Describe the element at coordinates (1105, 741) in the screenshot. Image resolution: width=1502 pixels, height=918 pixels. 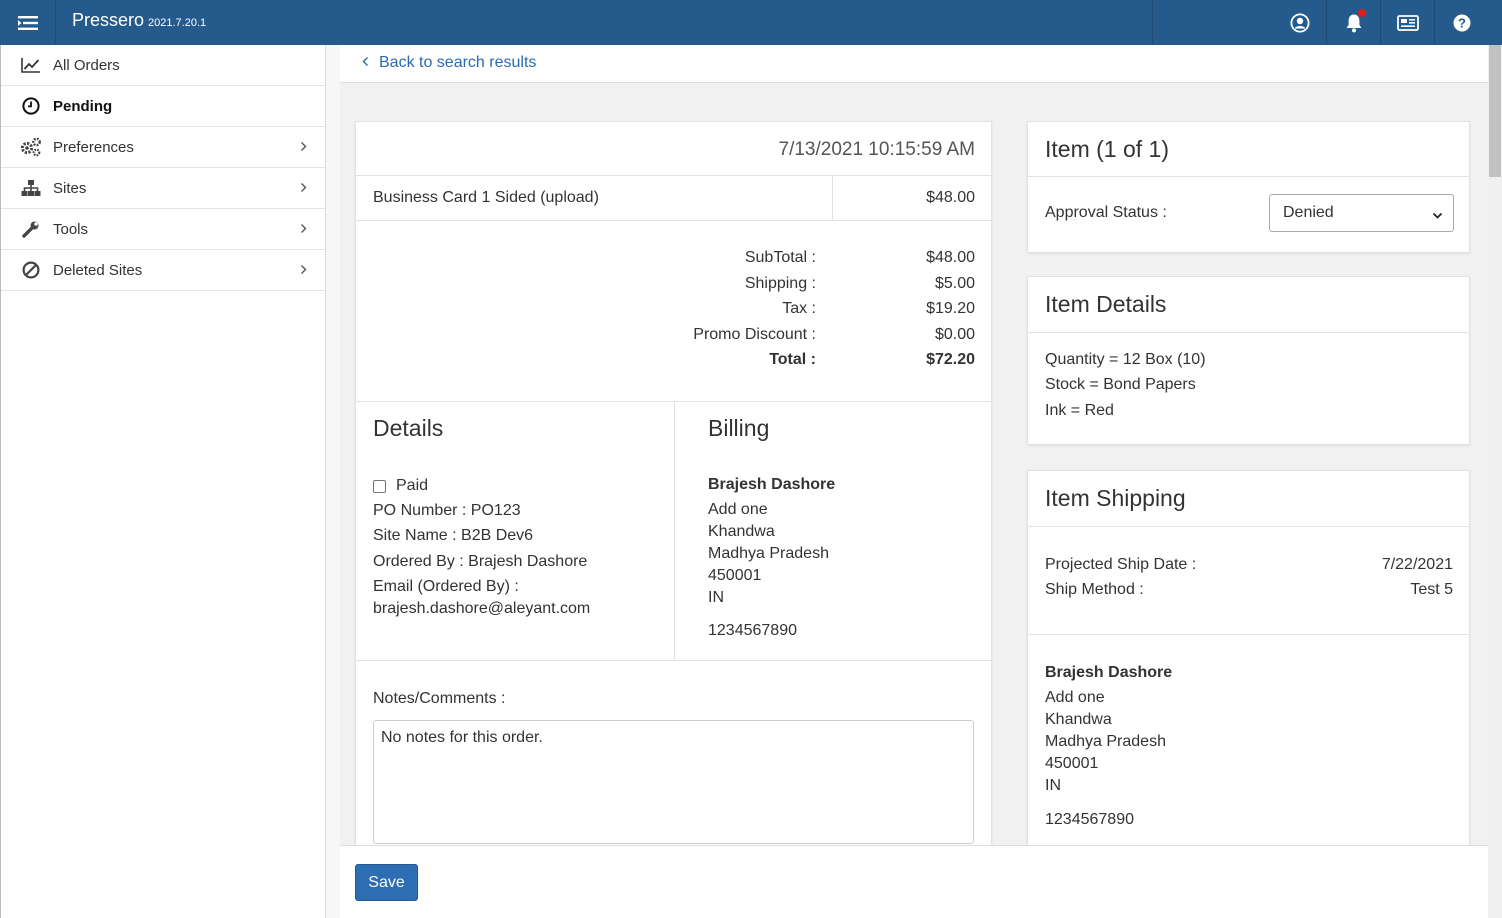
I see `shipping-state: Madhya Pradesh` at that location.